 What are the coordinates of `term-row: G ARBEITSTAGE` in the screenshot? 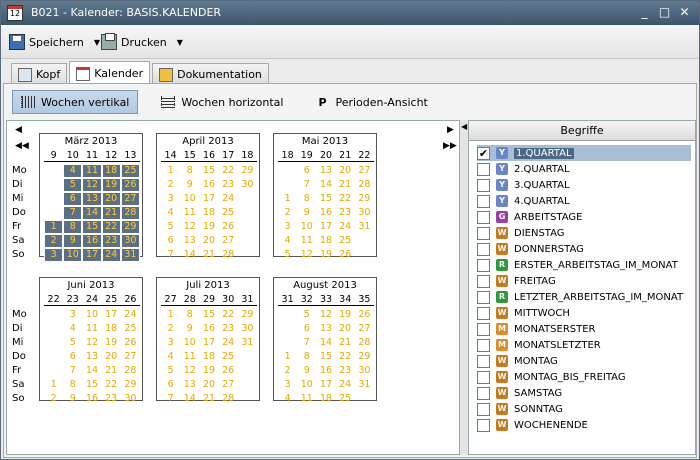 It's located at (584, 217).